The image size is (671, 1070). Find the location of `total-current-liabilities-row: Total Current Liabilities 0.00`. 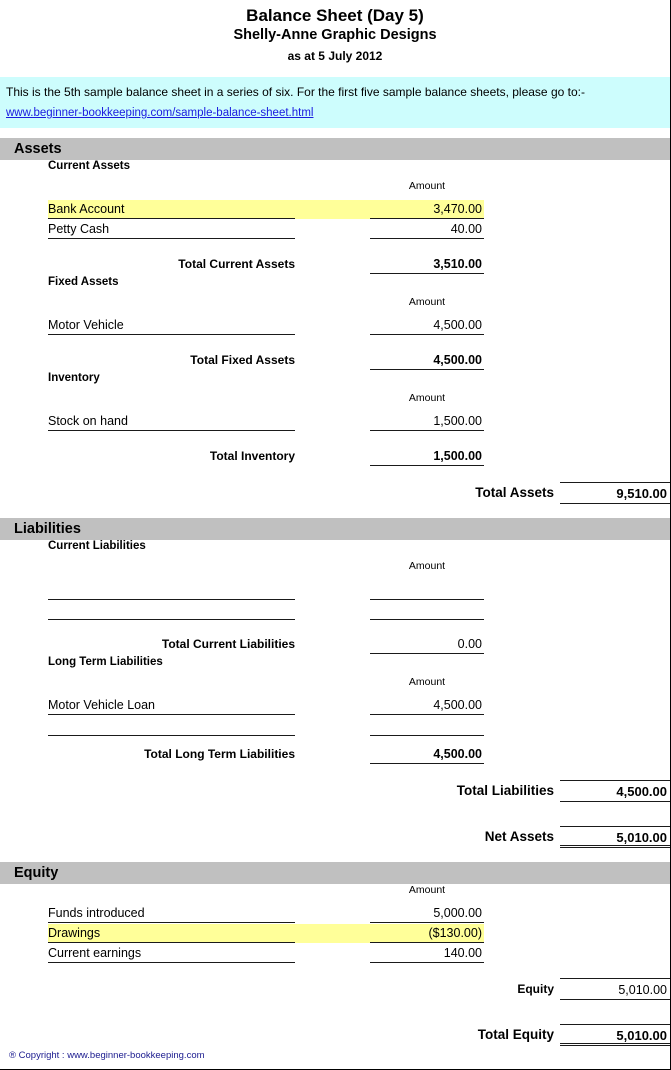

total-current-liabilities-row: Total Current Liabilities 0.00 is located at coordinates (335, 645).